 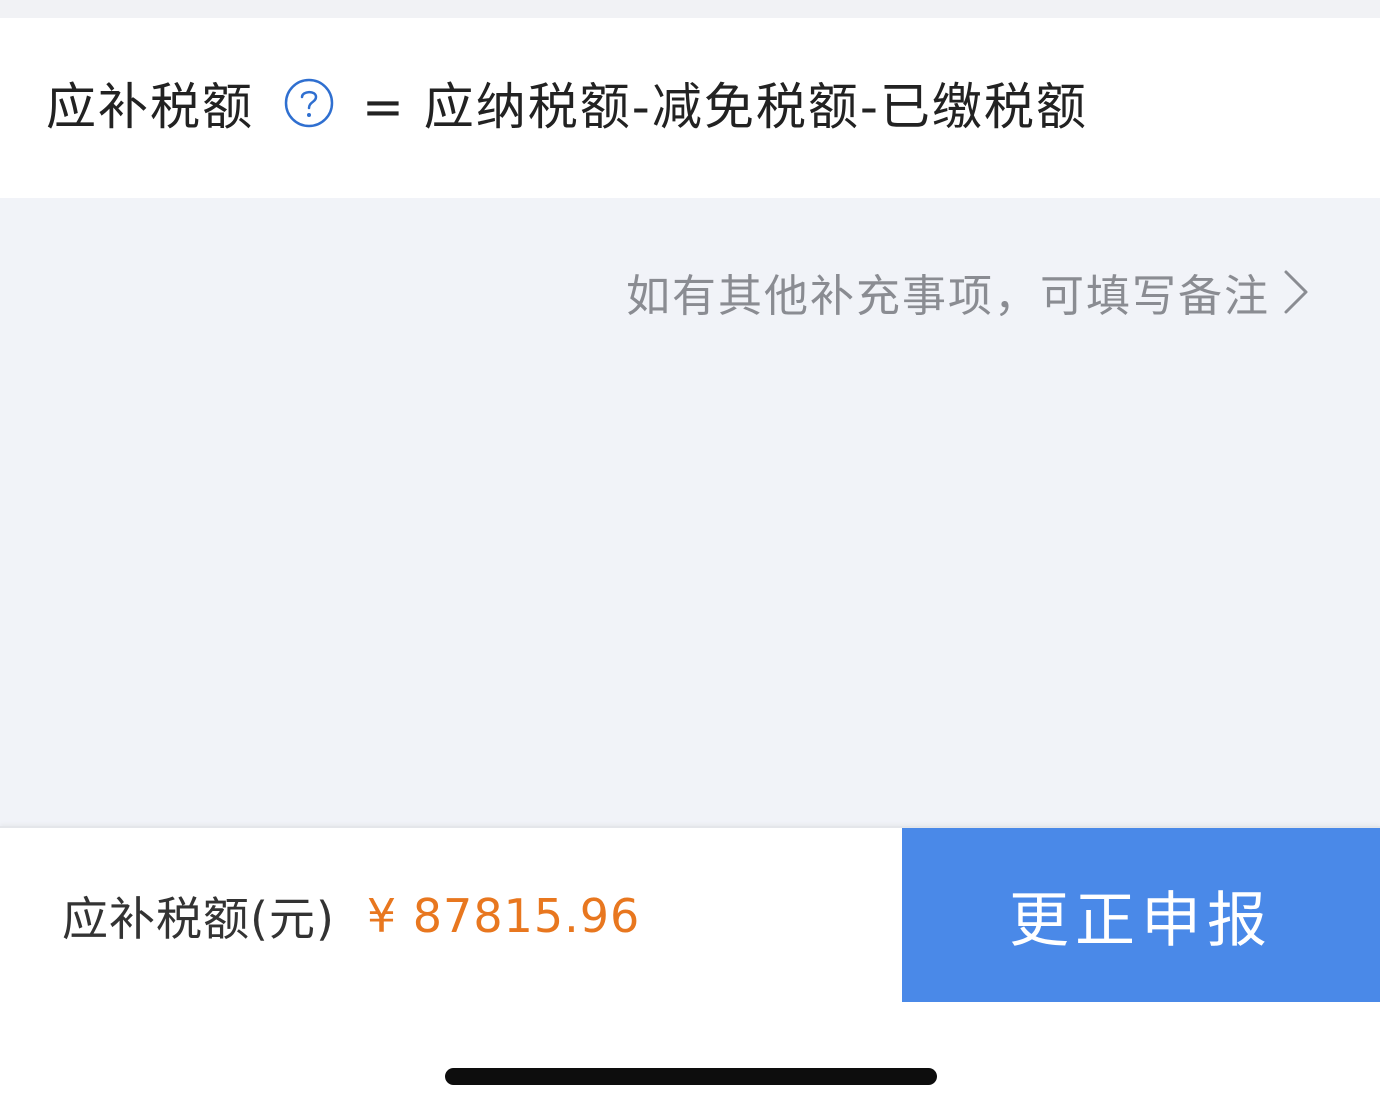 I want to click on remark-link: 如有其他补充事项，可填写备注, so click(x=968, y=292).